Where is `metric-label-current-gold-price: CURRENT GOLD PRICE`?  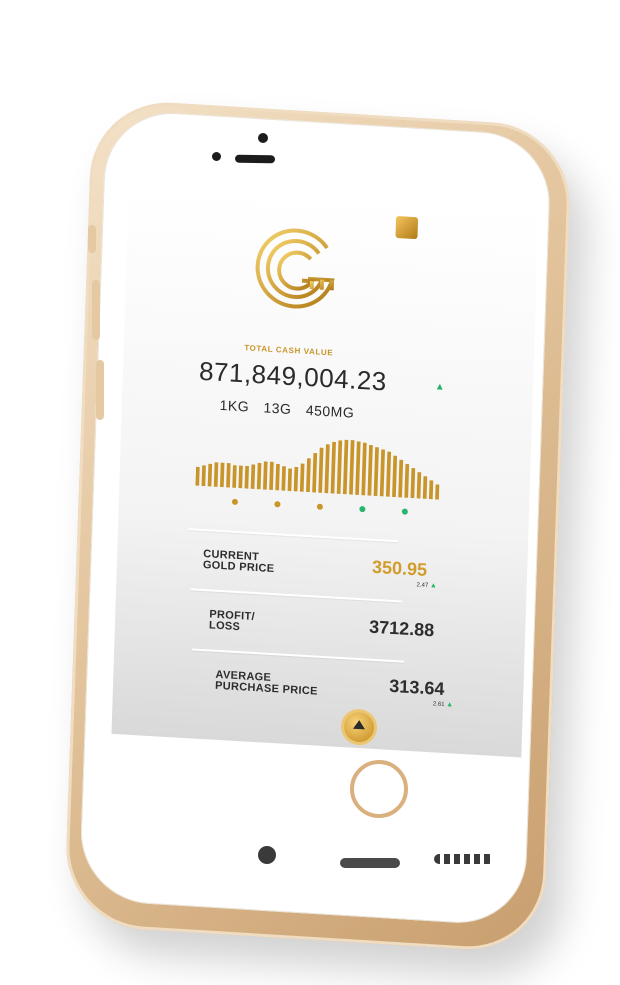 metric-label-current-gold-price: CURRENT GOLD PRICE is located at coordinates (238, 562).